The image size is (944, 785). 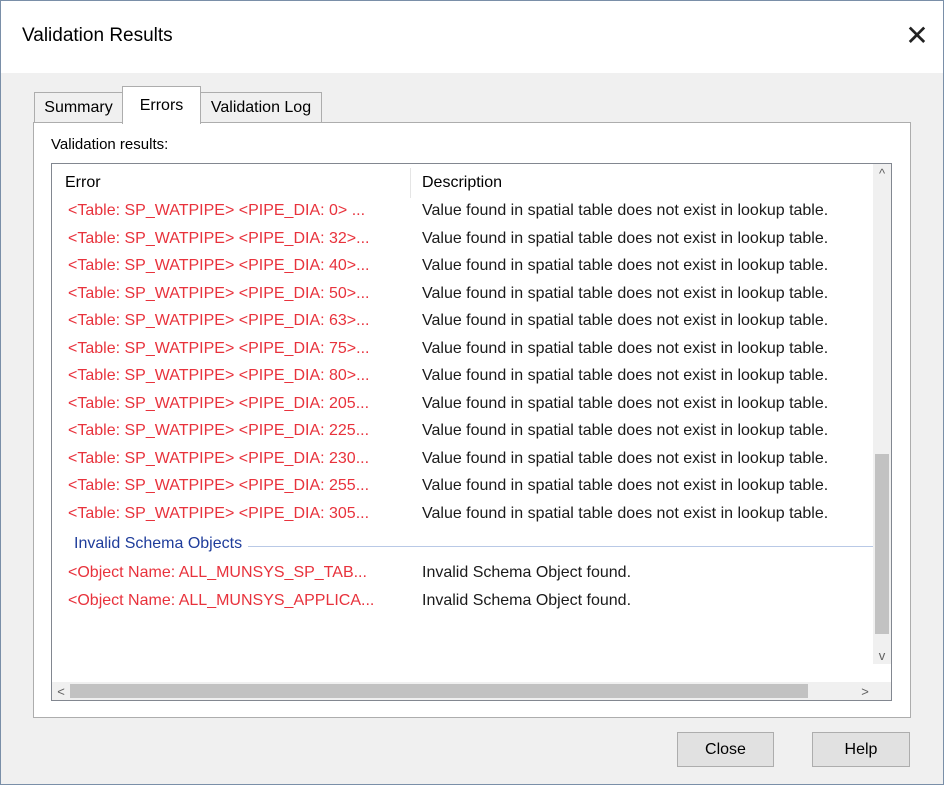 I want to click on scroll-down-icon: v, so click(x=882, y=655).